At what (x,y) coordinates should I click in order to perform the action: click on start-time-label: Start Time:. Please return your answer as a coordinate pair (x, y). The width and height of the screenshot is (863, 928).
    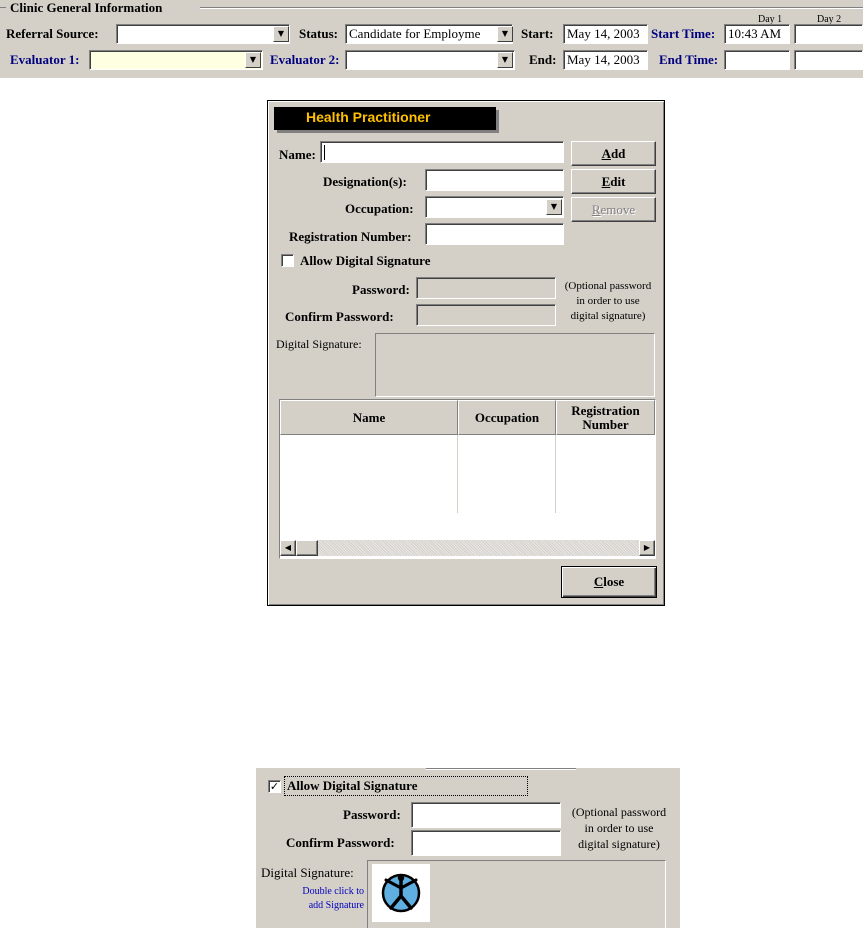
    Looking at the image, I should click on (683, 33).